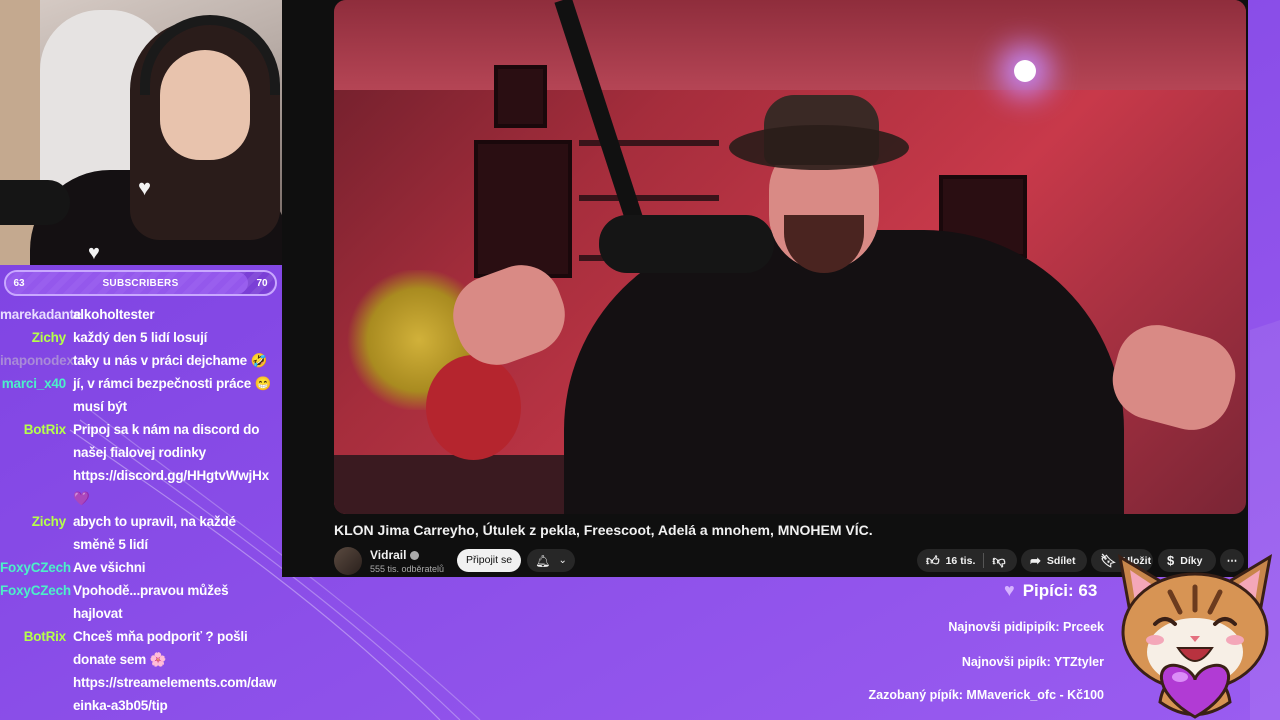 Image resolution: width=1280 pixels, height=720 pixels. I want to click on bell-icon: 🔔︎, so click(543, 560).